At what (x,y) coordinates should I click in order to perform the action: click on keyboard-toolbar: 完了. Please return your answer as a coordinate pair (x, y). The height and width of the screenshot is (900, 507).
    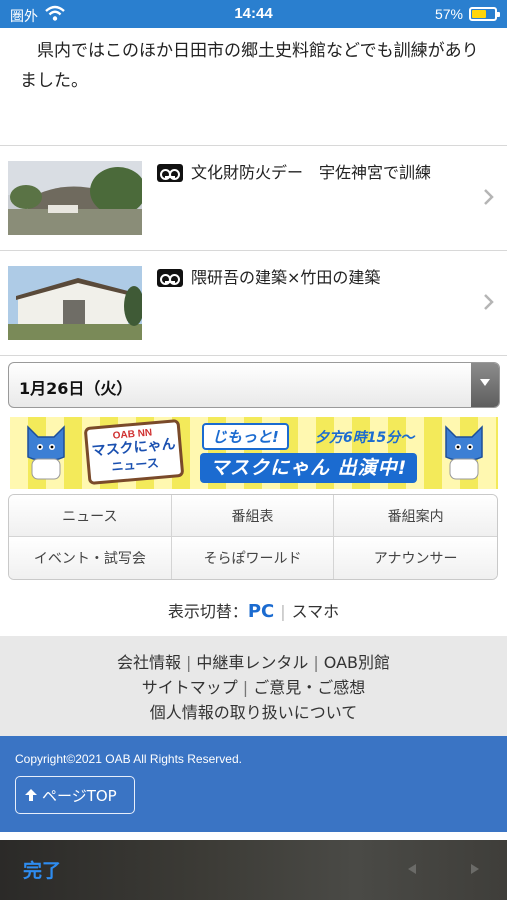
    Looking at the image, I should click on (253, 870).